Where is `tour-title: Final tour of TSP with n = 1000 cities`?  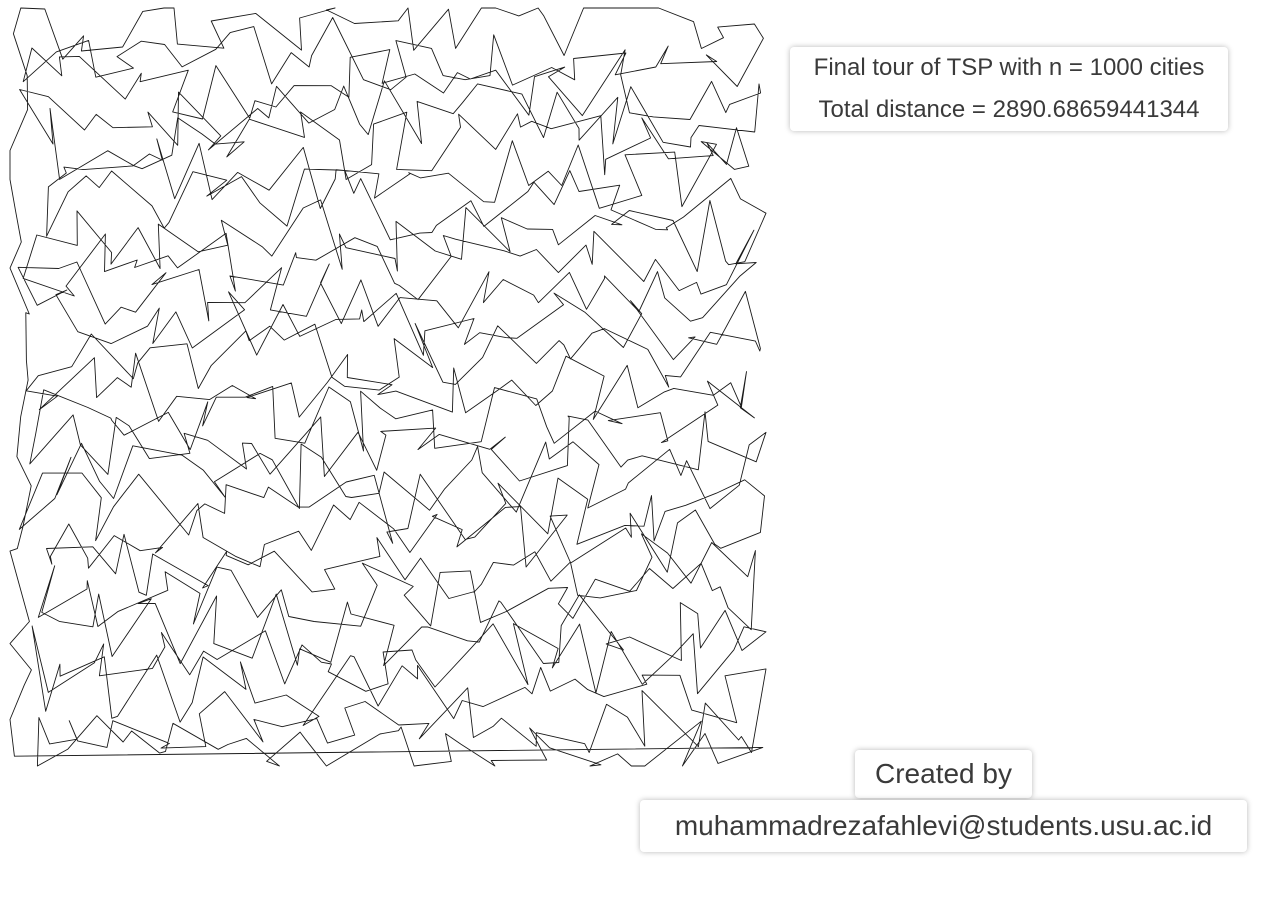
tour-title: Final tour of TSP with n = 1000 cities is located at coordinates (1009, 67).